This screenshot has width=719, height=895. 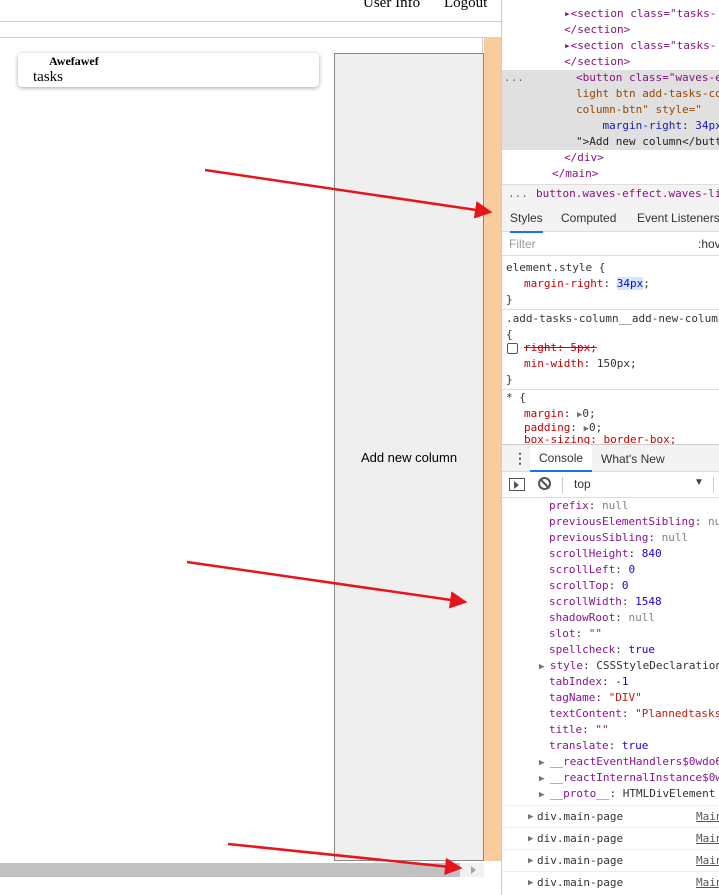 What do you see at coordinates (699, 482) in the screenshot?
I see `chevron-down-icon: ▼` at bounding box center [699, 482].